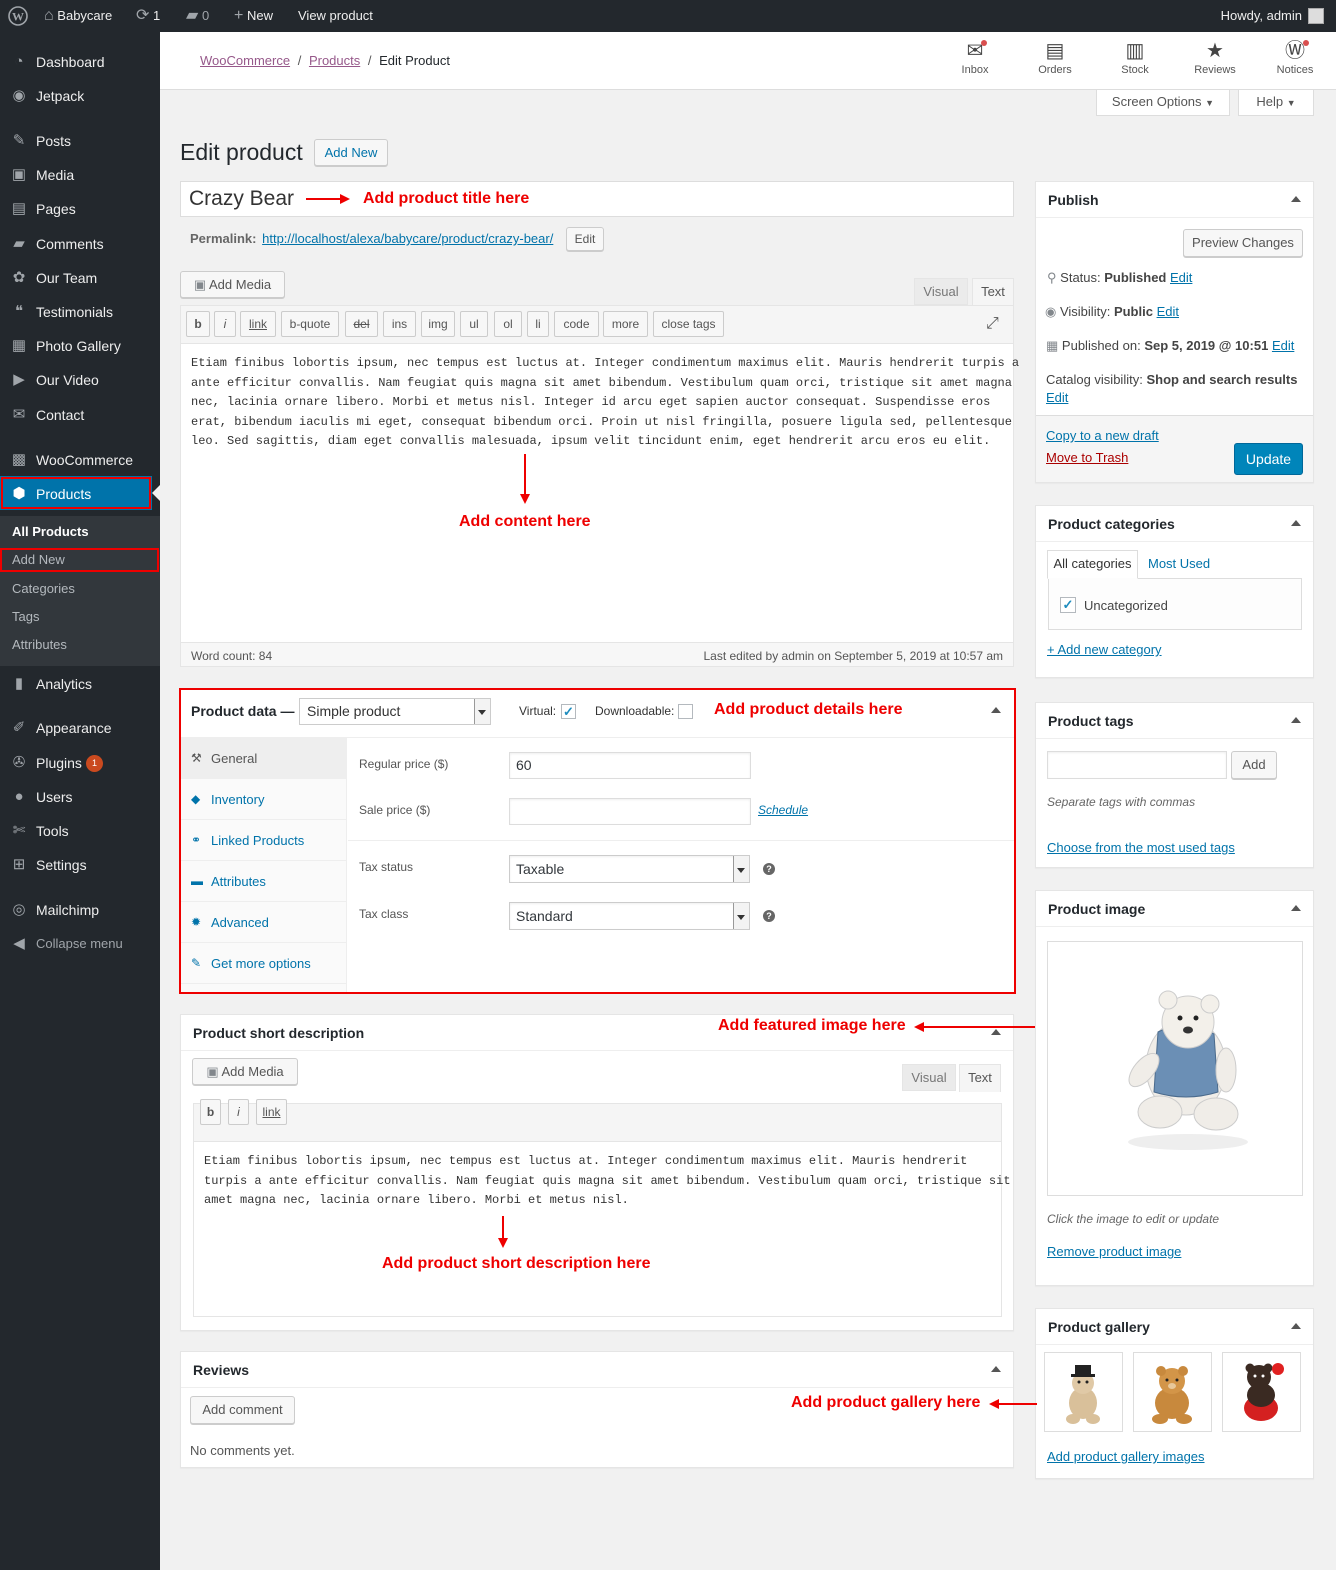  Describe the element at coordinates (1243, 243) in the screenshot. I see `preview-changes-button: Preview Changes` at that location.